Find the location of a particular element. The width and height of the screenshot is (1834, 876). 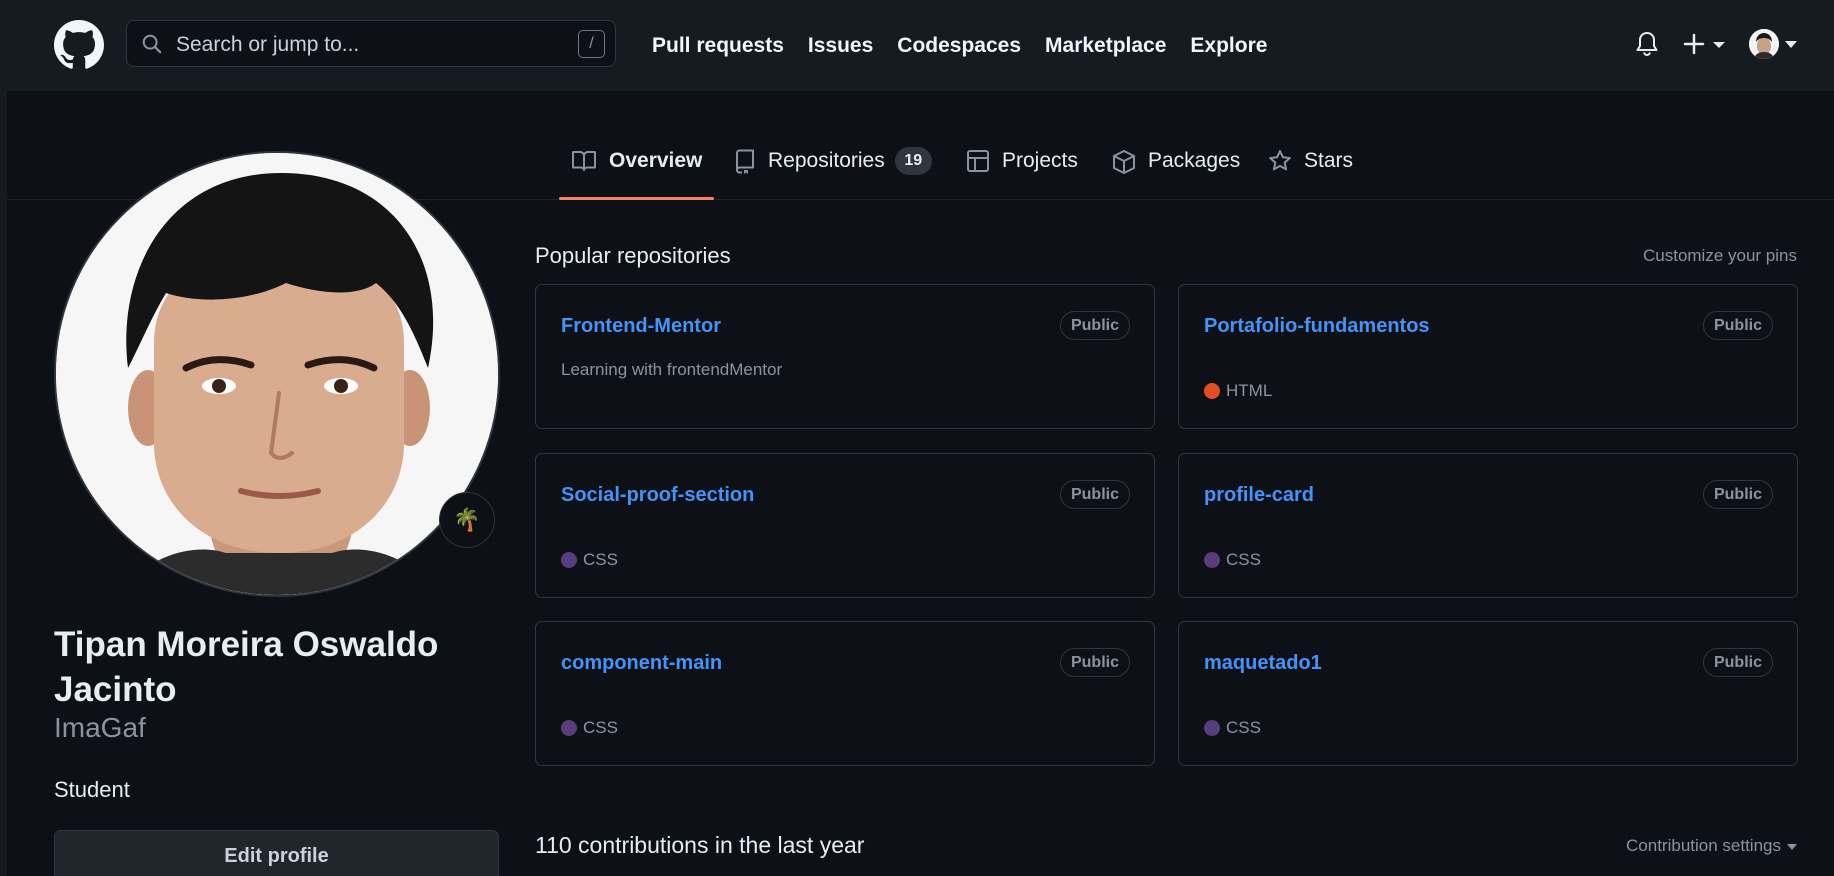

package-icon is located at coordinates (1124, 162).